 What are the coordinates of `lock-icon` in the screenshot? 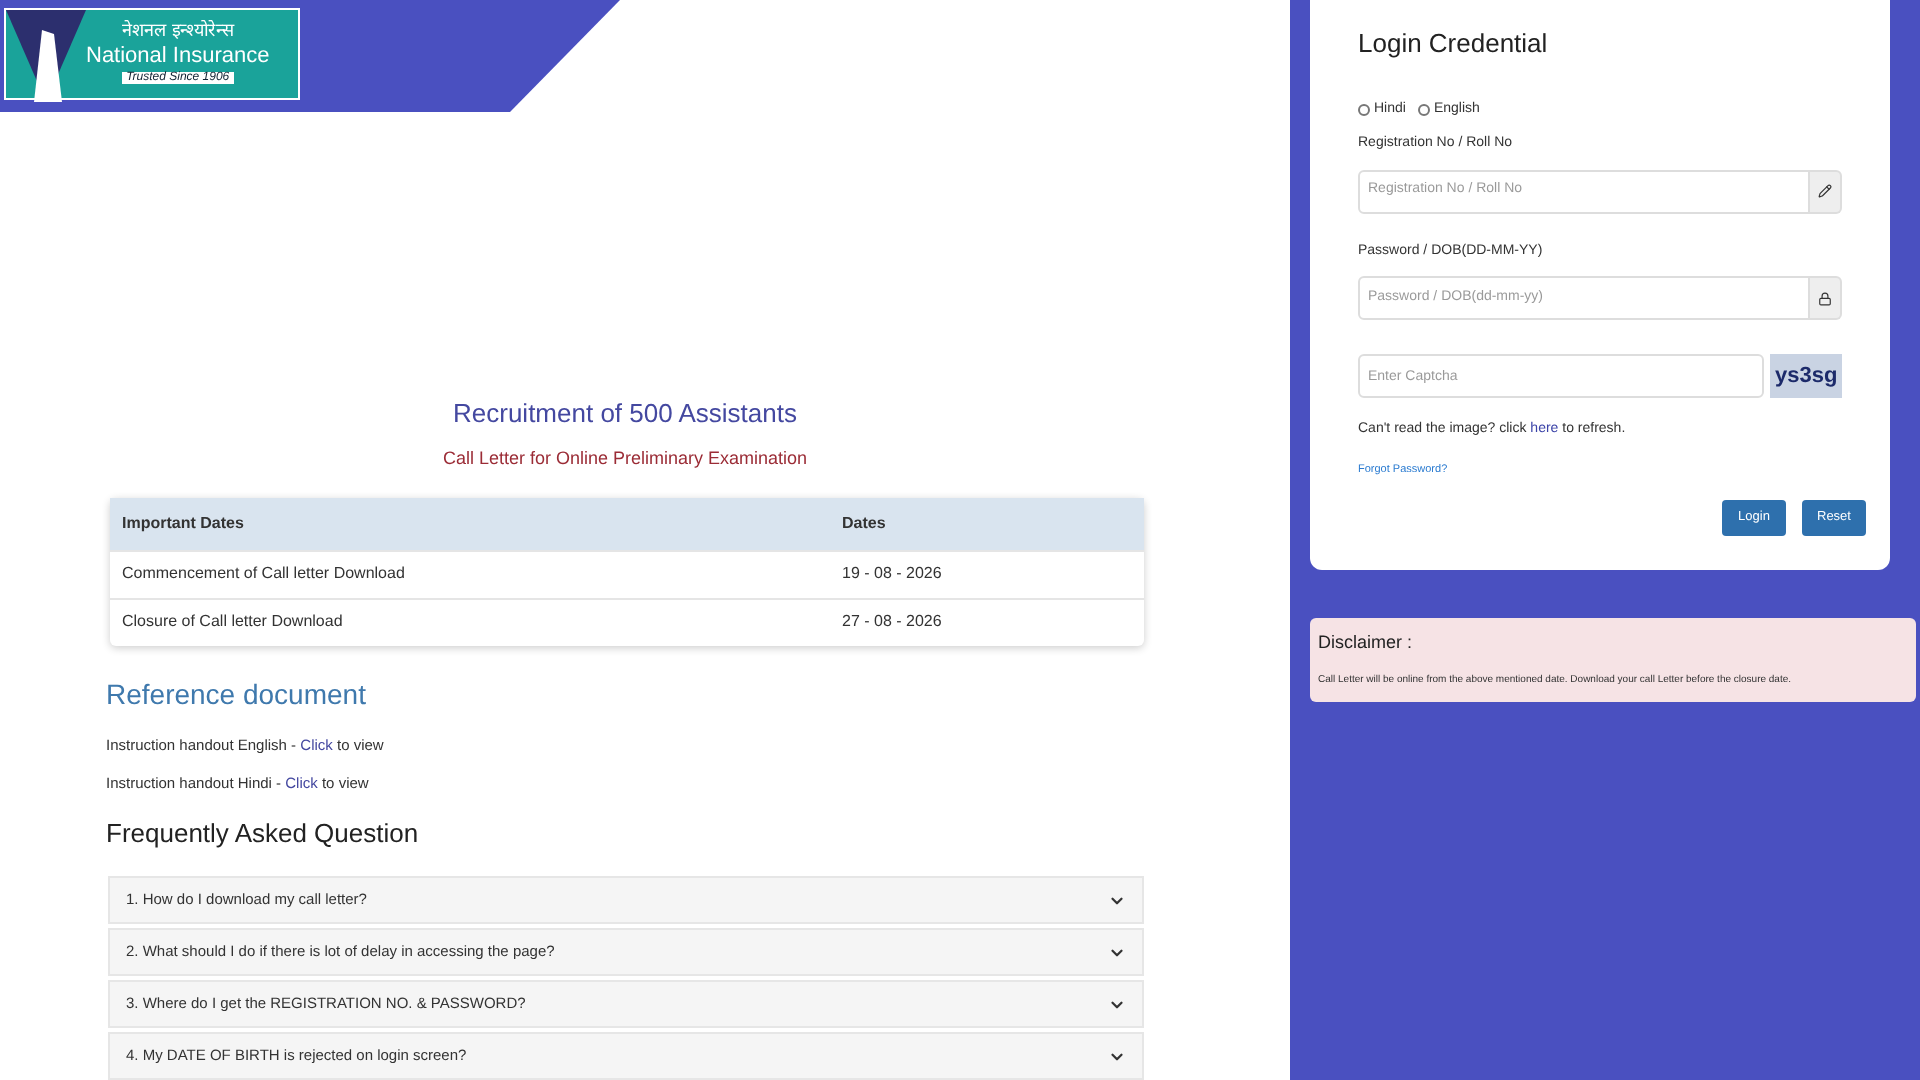 It's located at (1825, 298).